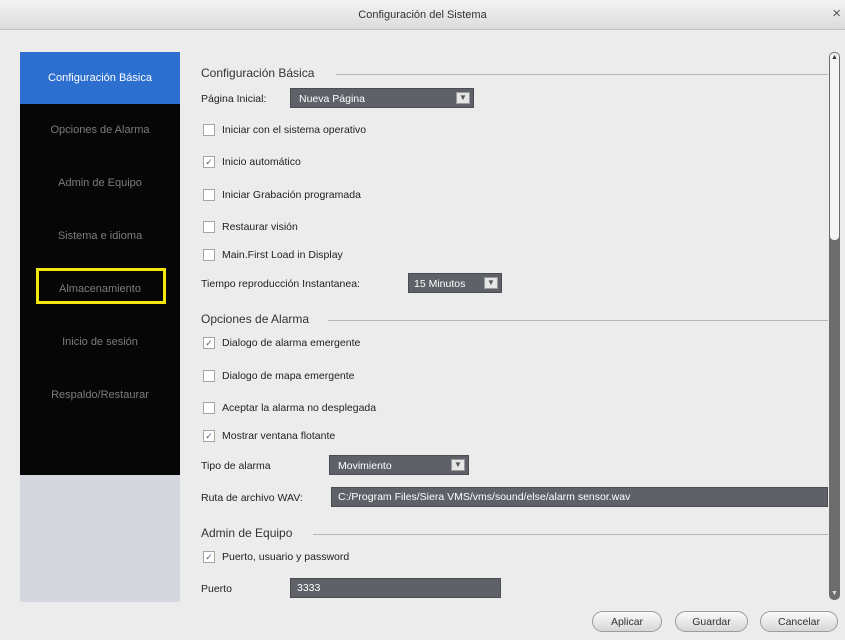 This screenshot has width=845, height=640. I want to click on checkbox-restore-view, so click(209, 227).